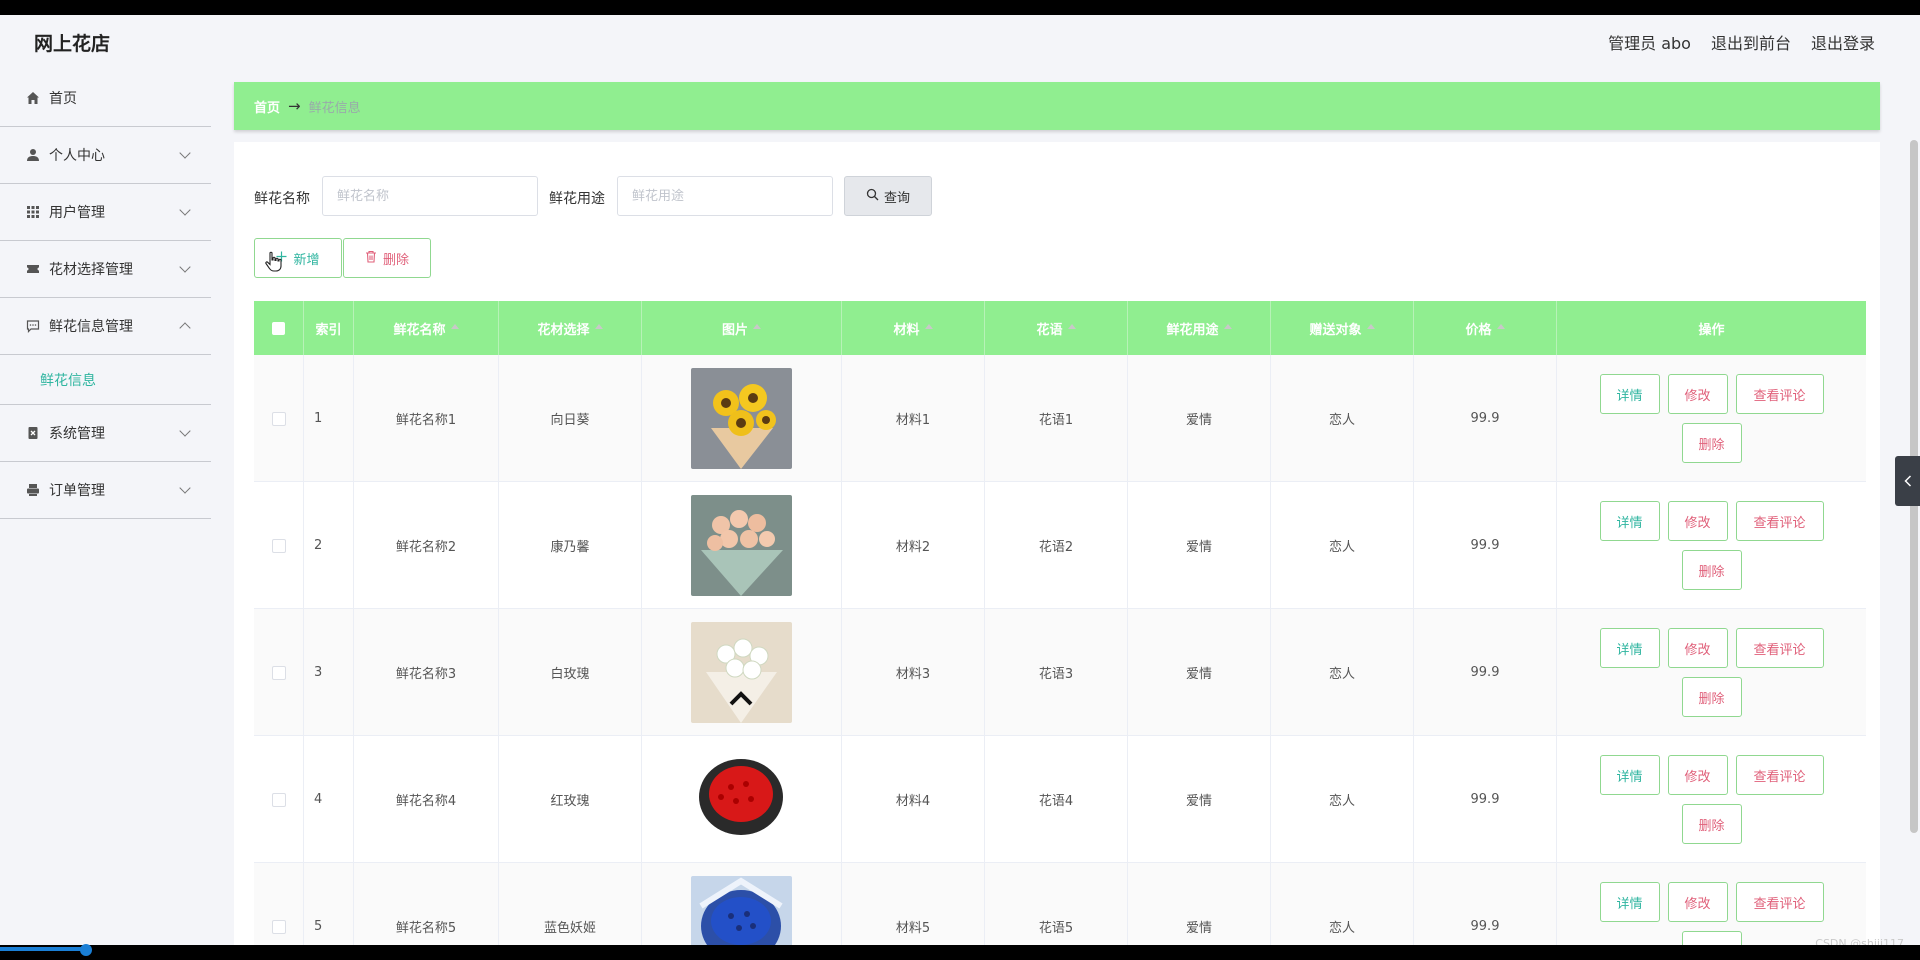 Image resolution: width=1920 pixels, height=960 pixels. Describe the element at coordinates (1199, 799) in the screenshot. I see `flower-use-cell: 爱情` at that location.